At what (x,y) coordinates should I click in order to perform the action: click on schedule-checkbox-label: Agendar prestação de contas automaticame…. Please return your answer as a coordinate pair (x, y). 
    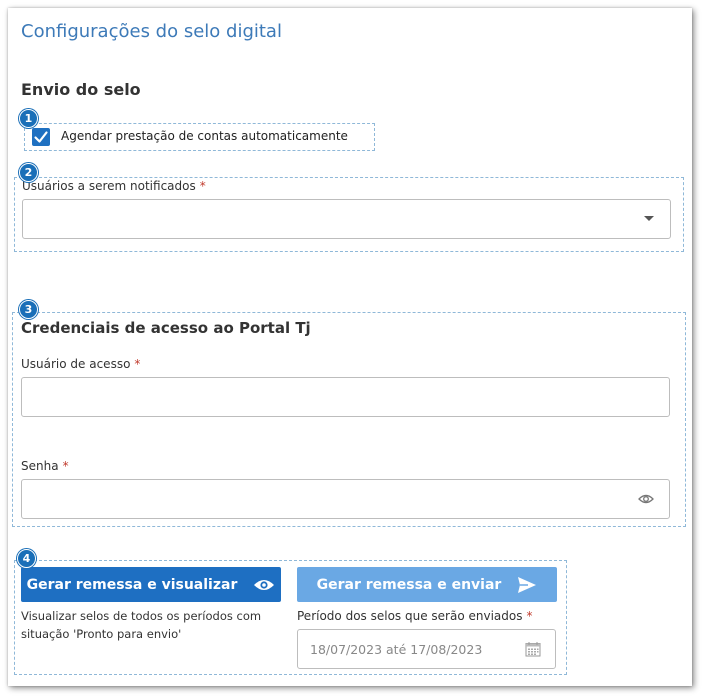
    Looking at the image, I should click on (204, 136).